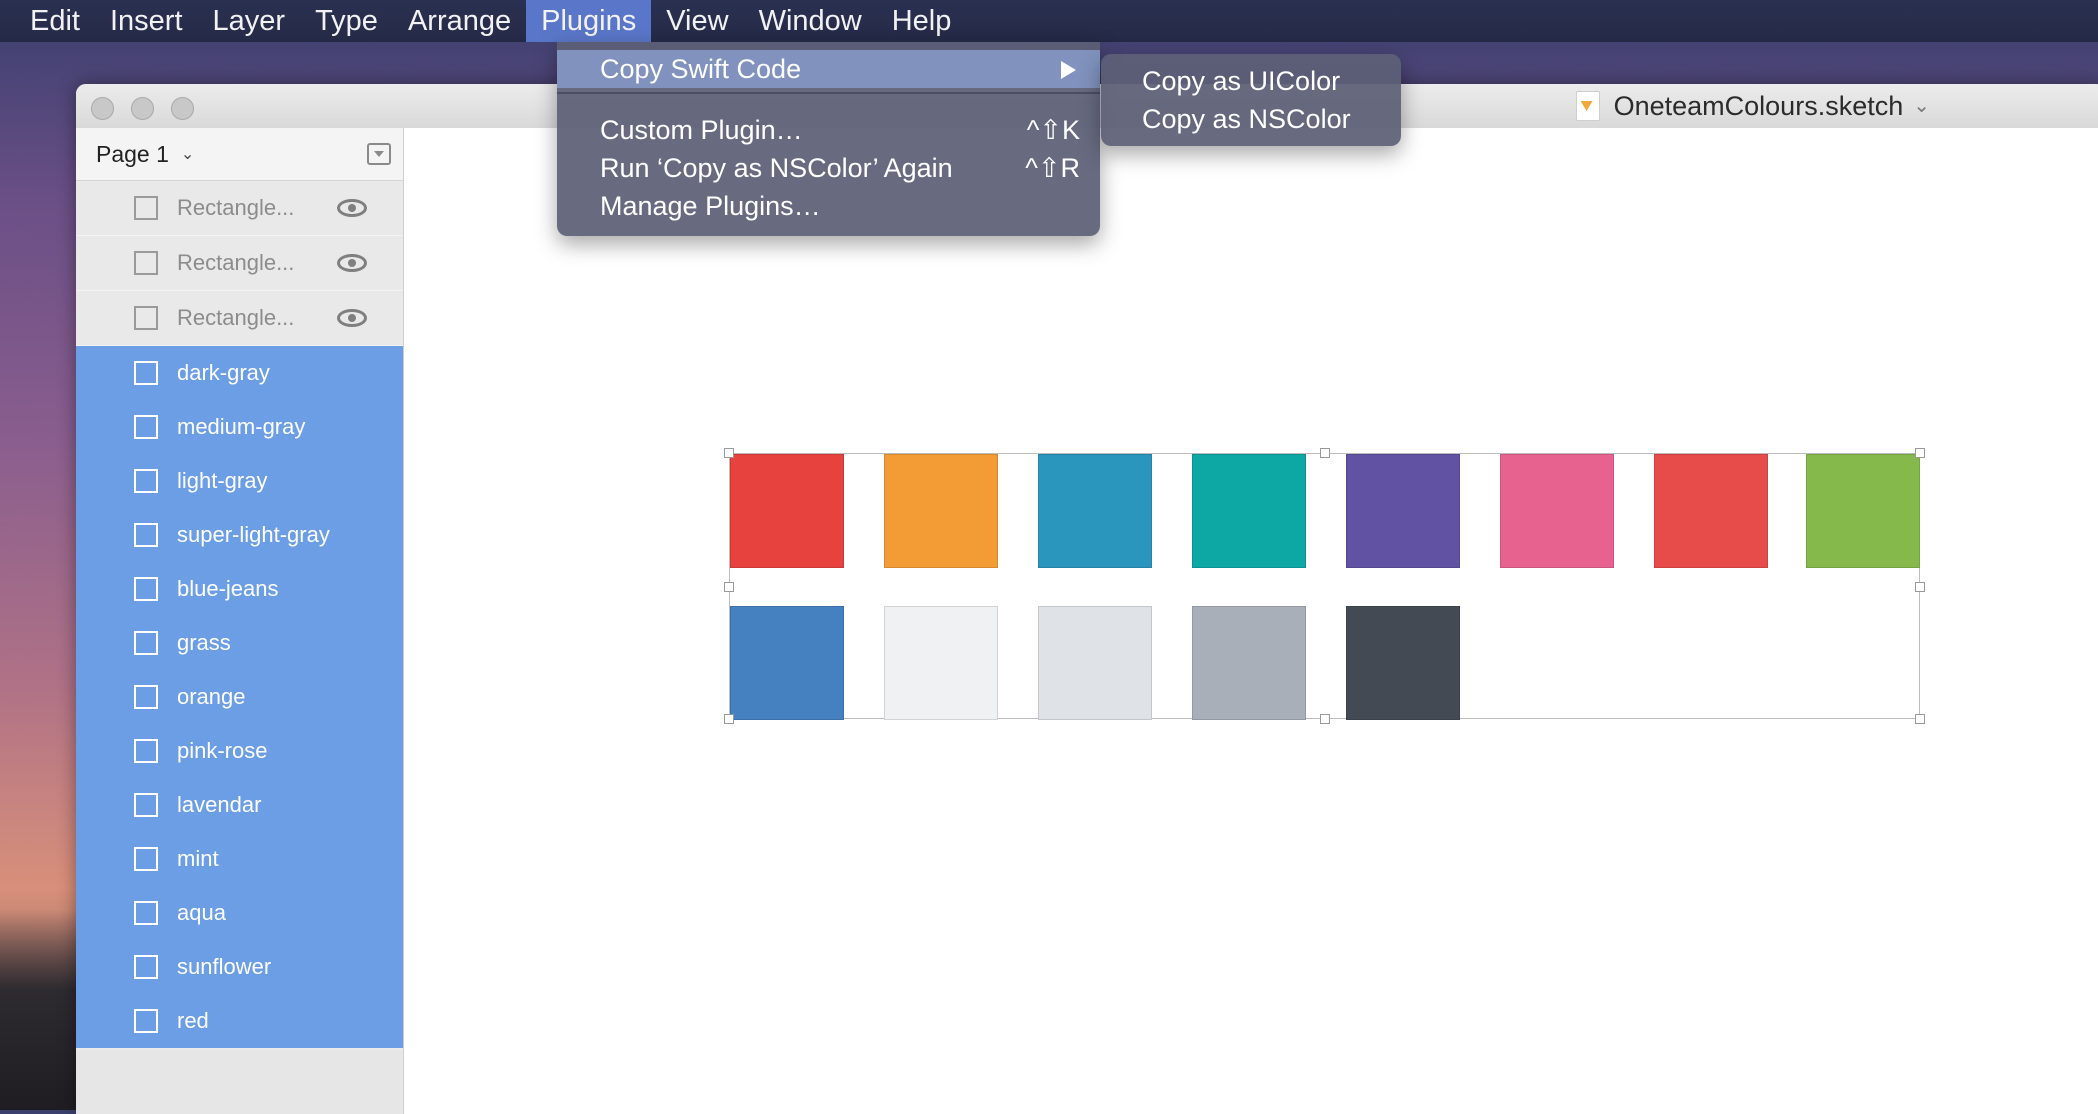 Image resolution: width=2098 pixels, height=1114 pixels. What do you see at coordinates (1246, 119) in the screenshot?
I see `menu-item-copy-as-nscolor: Copy as NSColor` at bounding box center [1246, 119].